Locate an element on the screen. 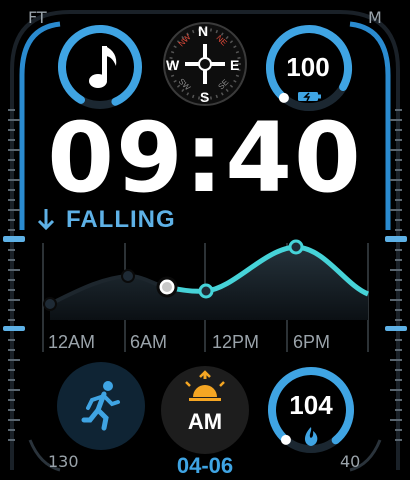 The width and height of the screenshot is (410, 480). right-level-marker is located at coordinates (396, 239).